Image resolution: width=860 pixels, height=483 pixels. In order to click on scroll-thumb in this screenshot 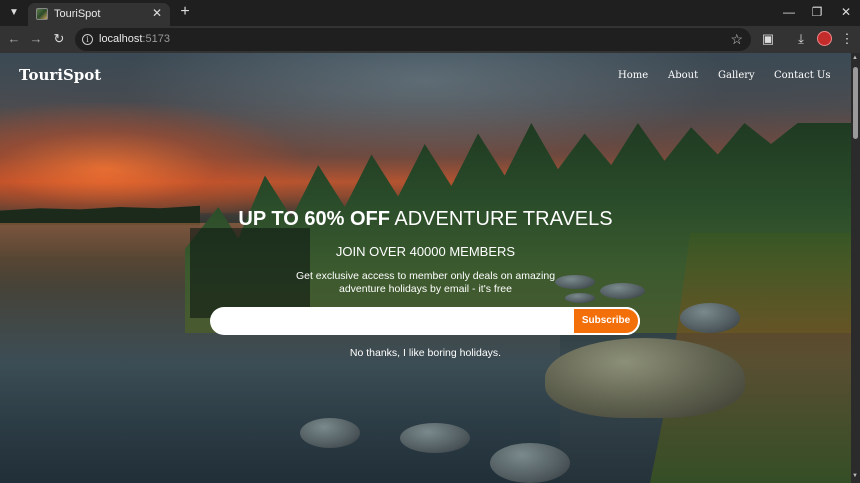, I will do `click(855, 103)`.